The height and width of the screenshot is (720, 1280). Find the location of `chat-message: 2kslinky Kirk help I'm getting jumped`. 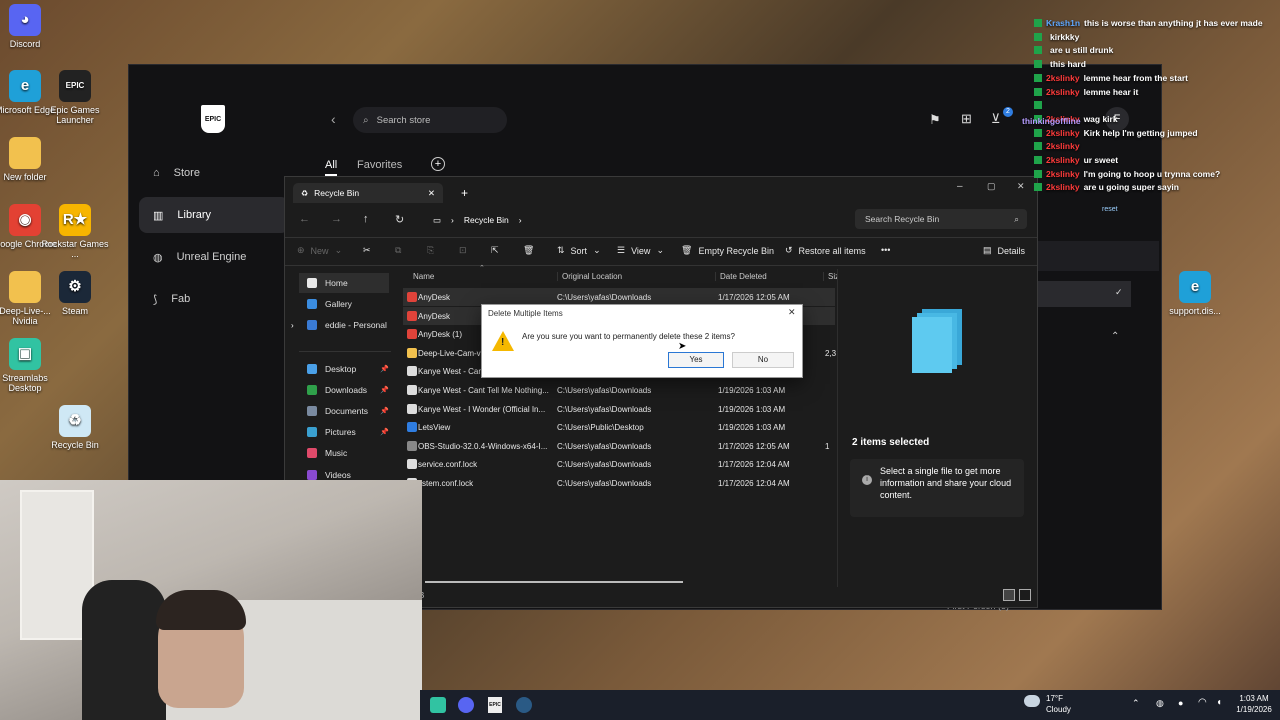

chat-message: 2kslinky Kirk help I'm getting jumped is located at coordinates (1116, 134).